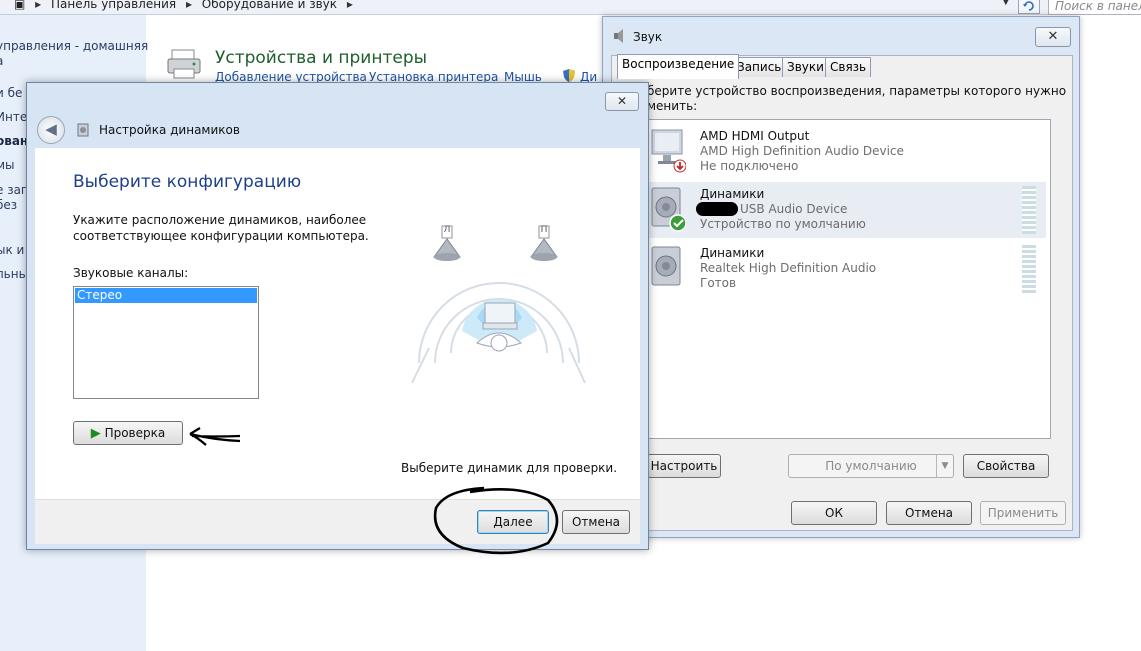  What do you see at coordinates (215, 436) in the screenshot?
I see `arrow-annotation` at bounding box center [215, 436].